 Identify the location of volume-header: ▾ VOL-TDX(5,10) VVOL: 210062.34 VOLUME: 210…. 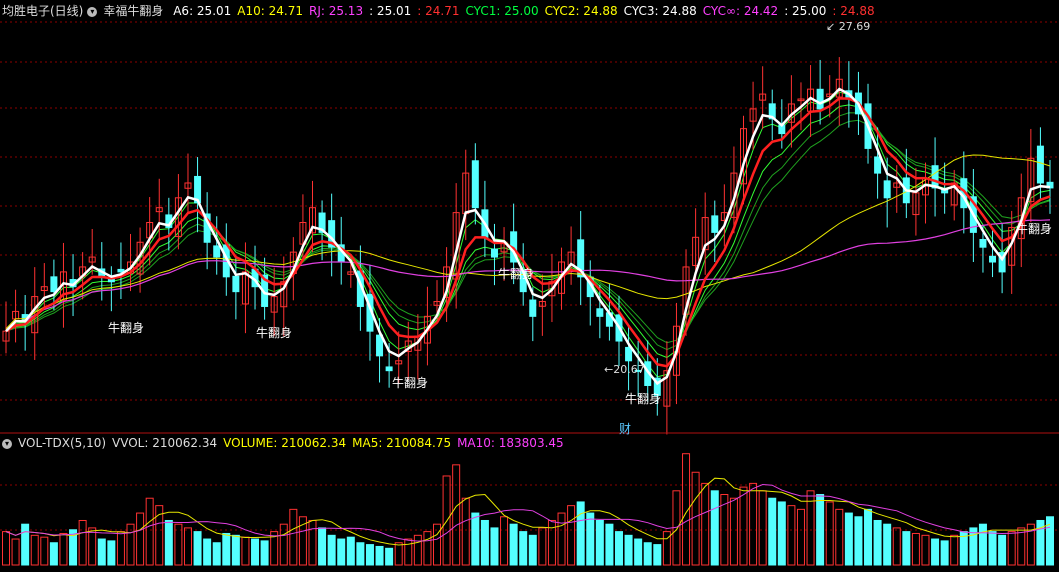
(289, 443).